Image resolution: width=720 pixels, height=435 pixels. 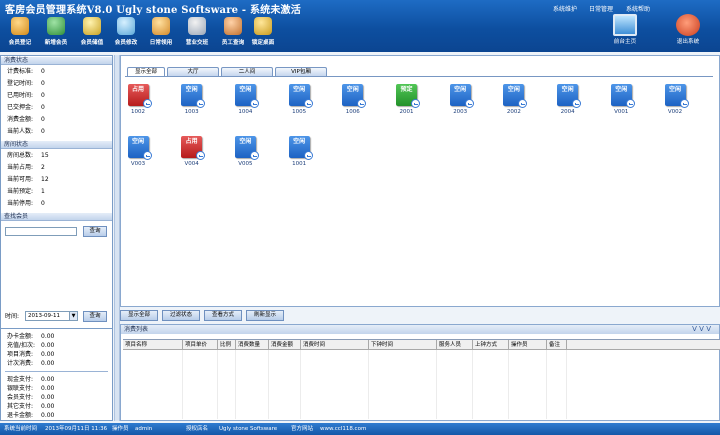 I want to click on edit-member-button: 会员修改, so click(x=126, y=33).